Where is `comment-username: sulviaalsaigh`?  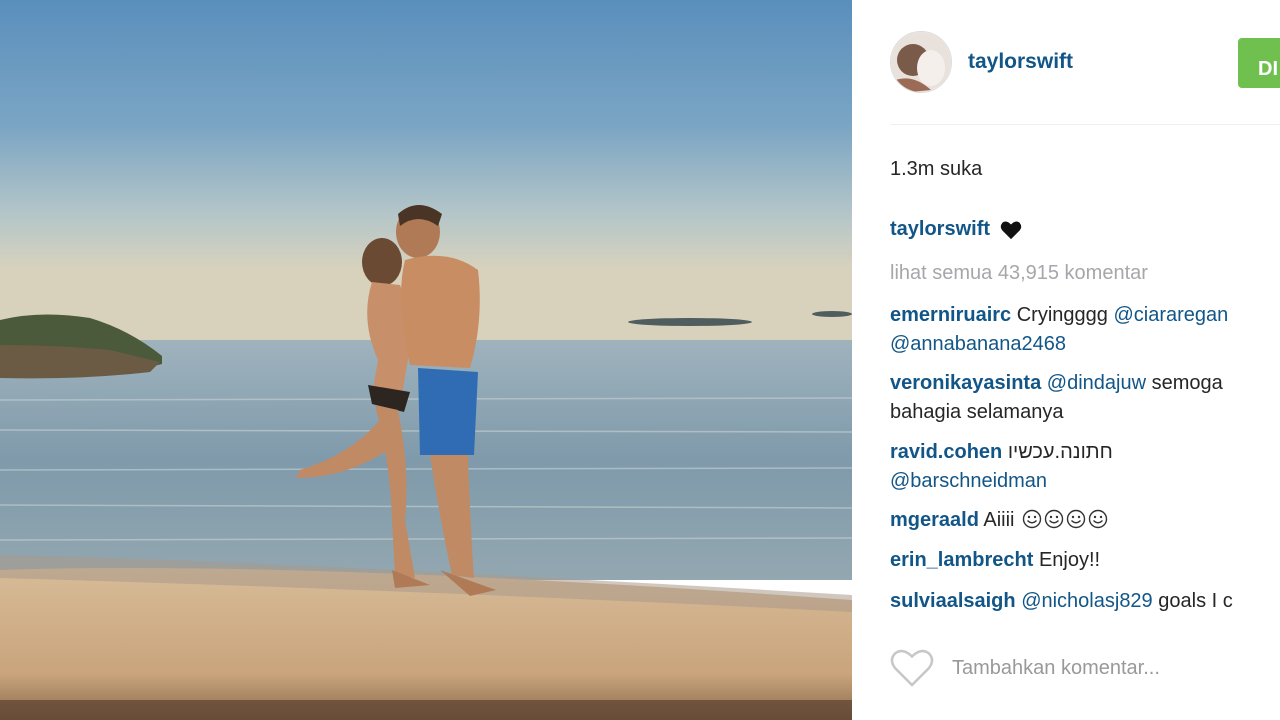 comment-username: sulviaalsaigh is located at coordinates (953, 601).